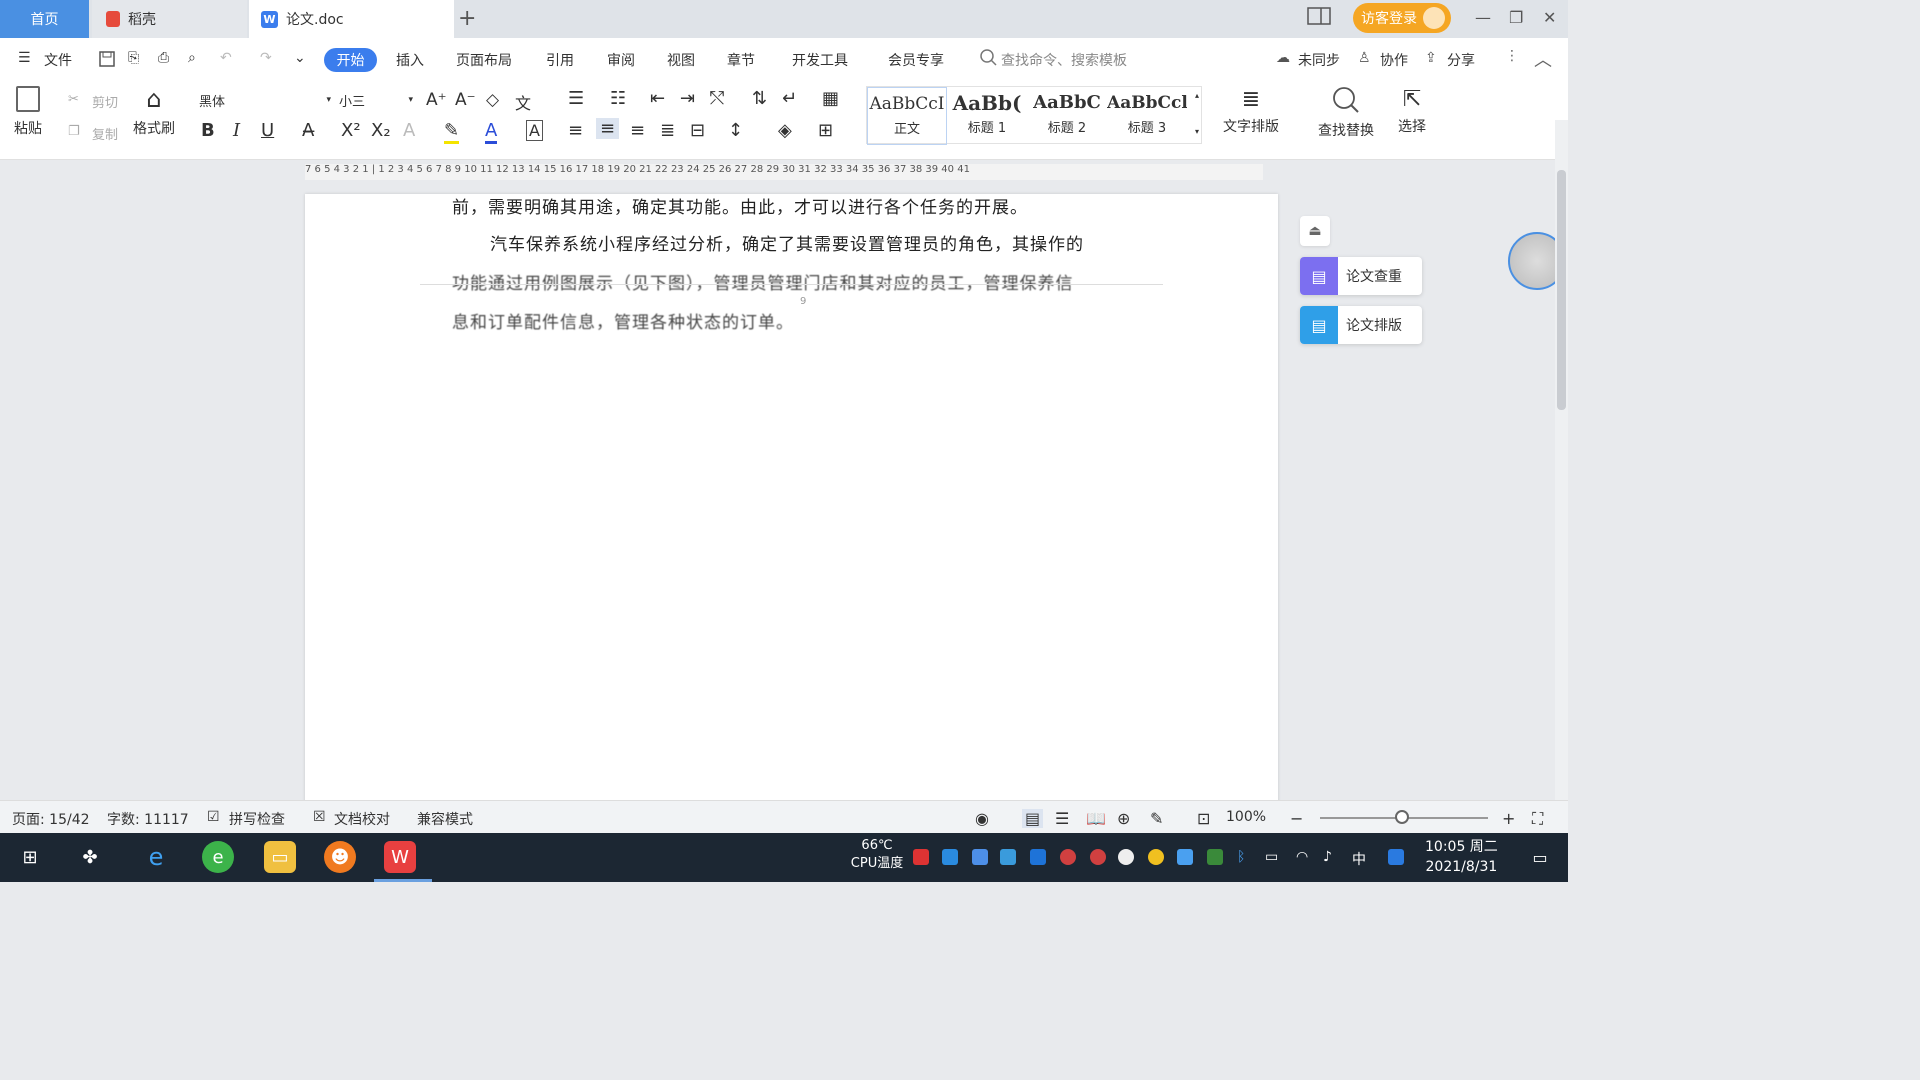  I want to click on scrollbar-thumb, so click(1561, 290).